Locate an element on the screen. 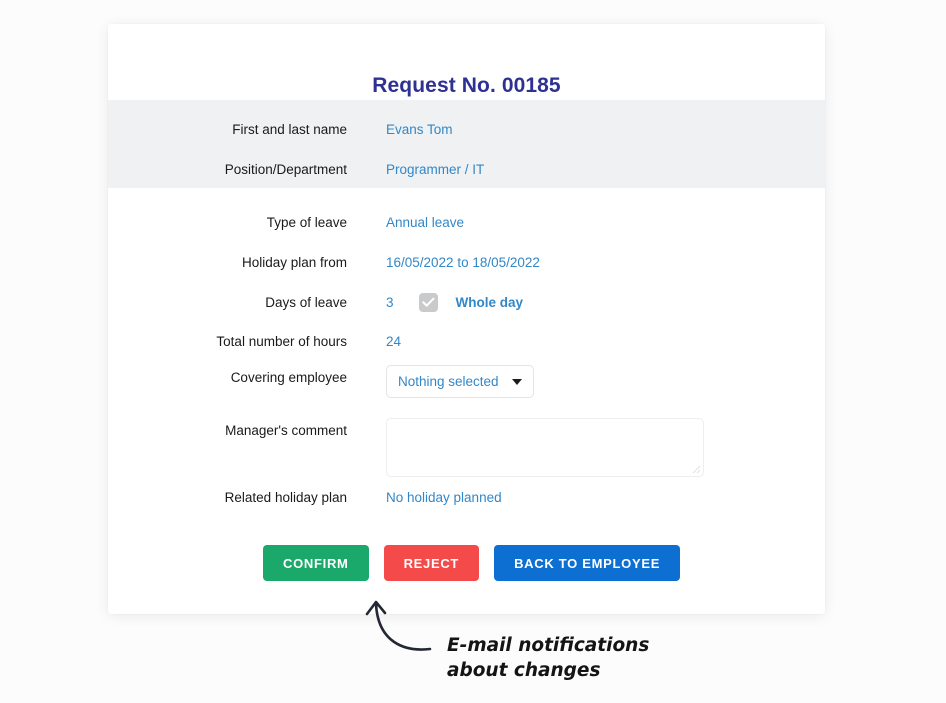 Image resolution: width=946 pixels, height=703 pixels. resize-grip-icon is located at coordinates (695, 468).